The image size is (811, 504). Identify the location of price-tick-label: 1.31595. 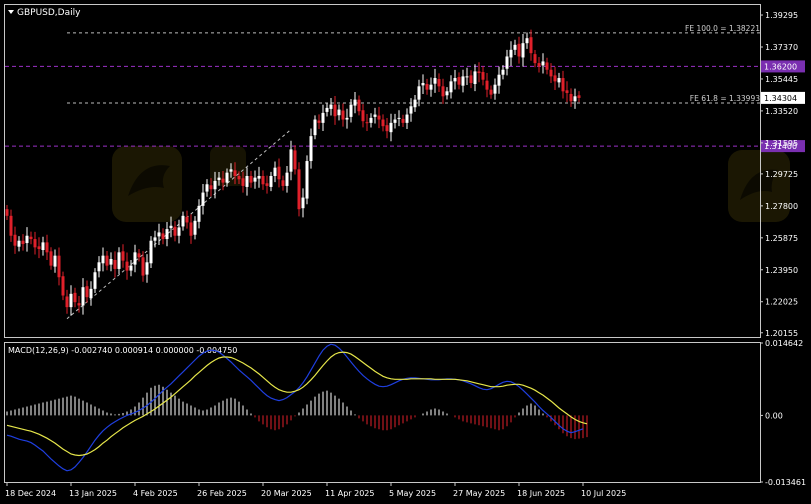
(781, 143).